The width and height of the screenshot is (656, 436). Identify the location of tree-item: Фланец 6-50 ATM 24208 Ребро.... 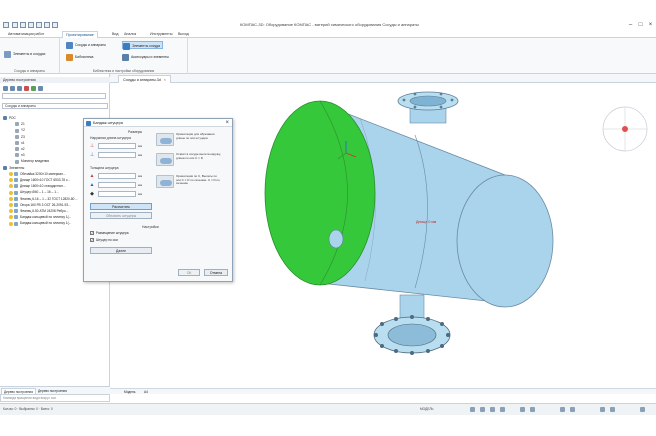
(38, 212).